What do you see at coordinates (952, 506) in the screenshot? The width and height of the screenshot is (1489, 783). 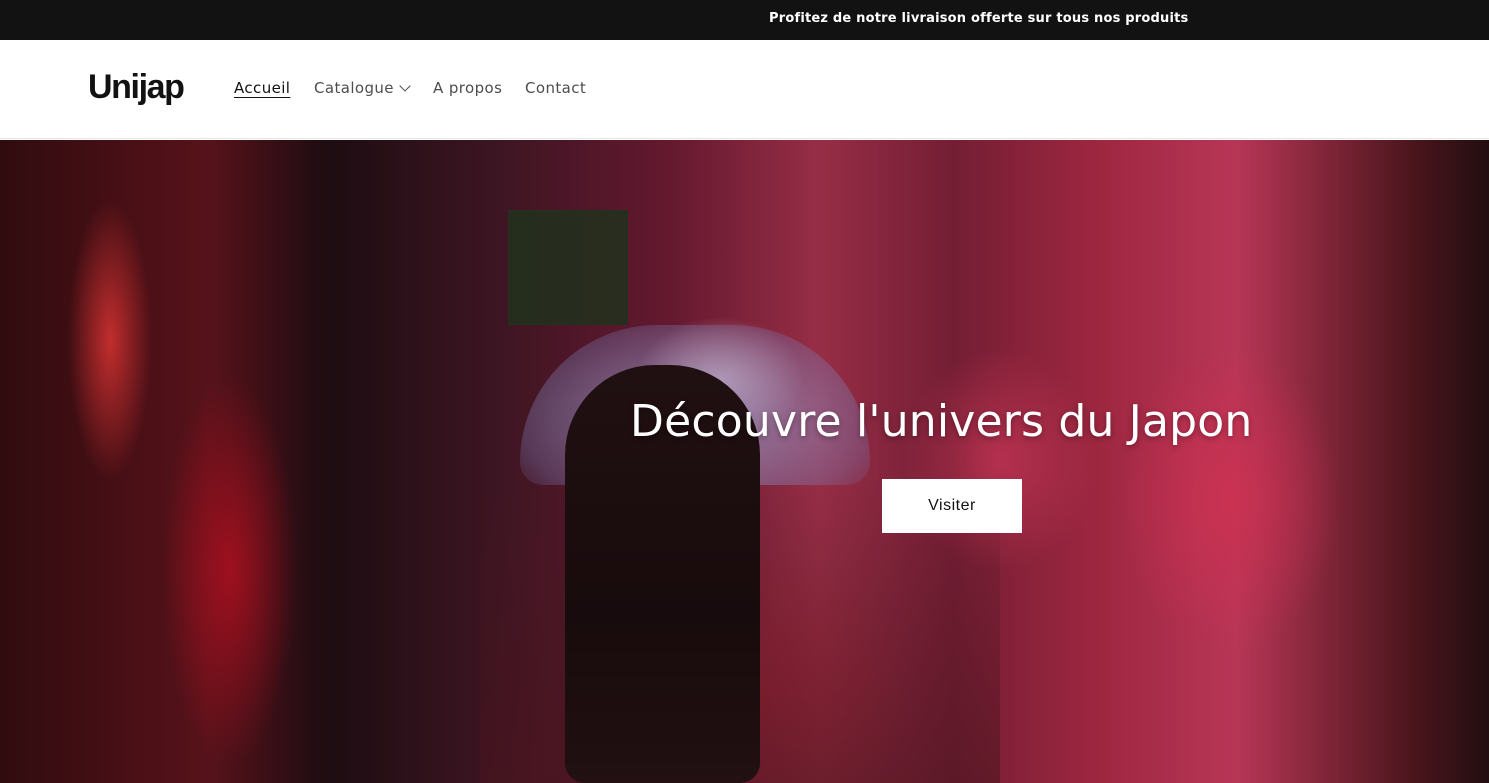 I see `visit-button: Visiter` at bounding box center [952, 506].